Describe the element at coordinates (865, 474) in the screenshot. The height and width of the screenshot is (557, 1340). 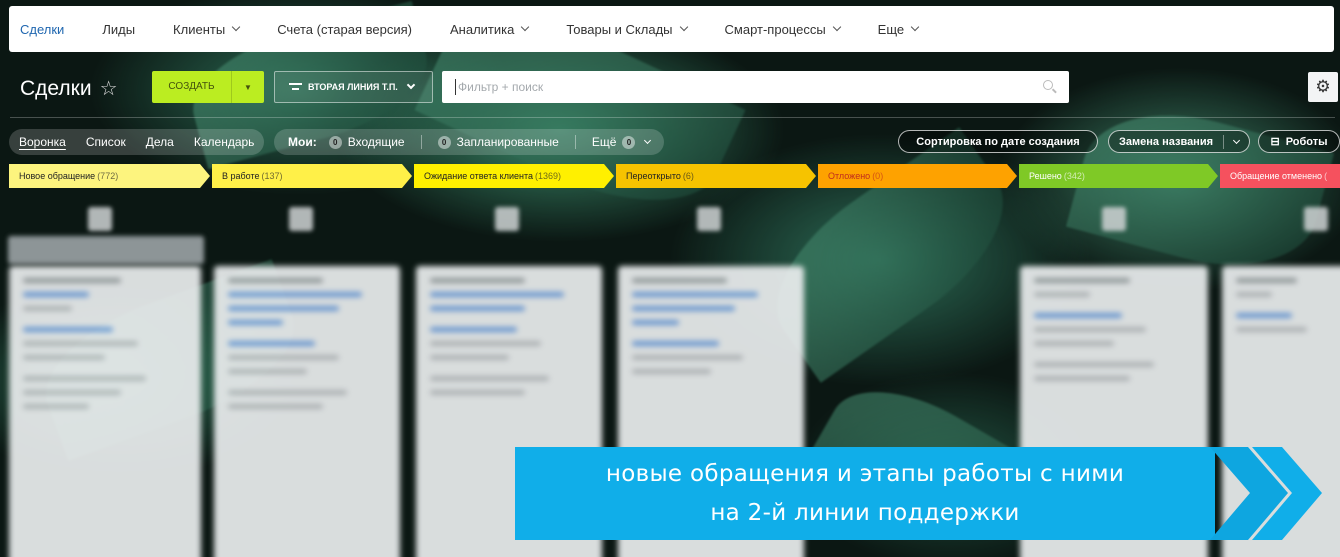
I see `banner-line-1: новые обращения и этапы работы с ними` at that location.